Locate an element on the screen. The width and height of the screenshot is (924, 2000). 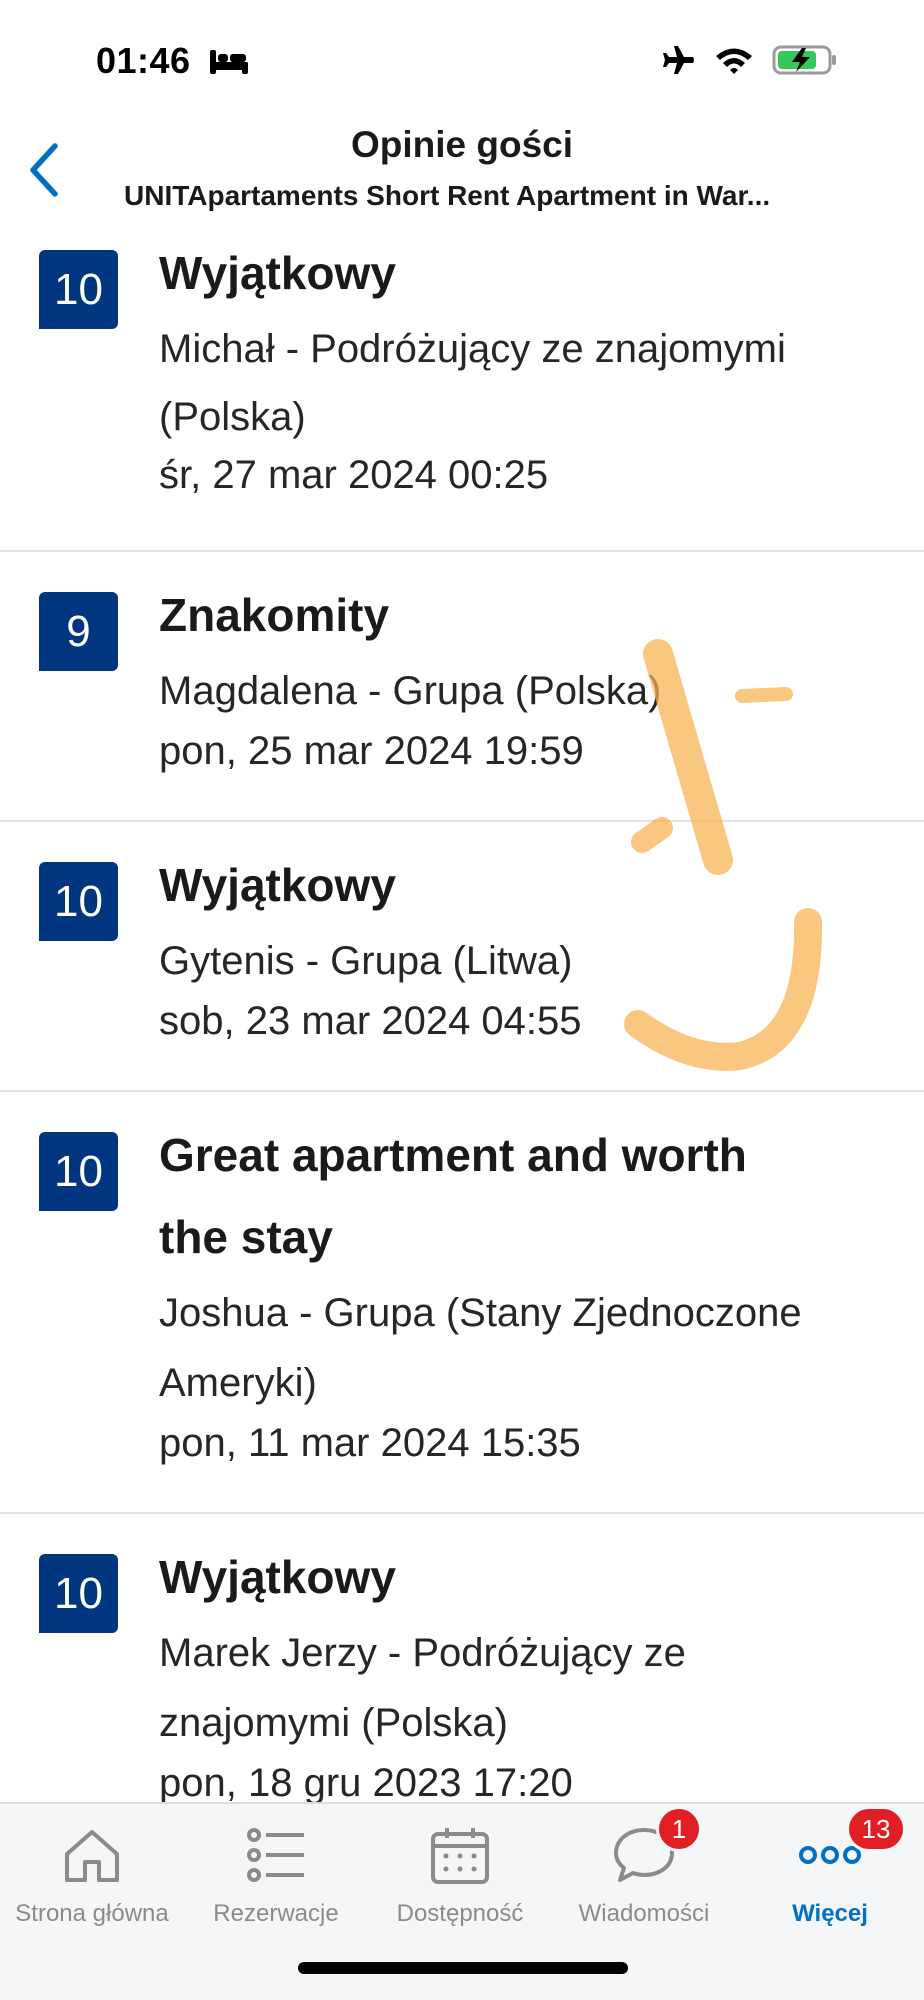
tab-home: Strona główna is located at coordinates (92, 1880).